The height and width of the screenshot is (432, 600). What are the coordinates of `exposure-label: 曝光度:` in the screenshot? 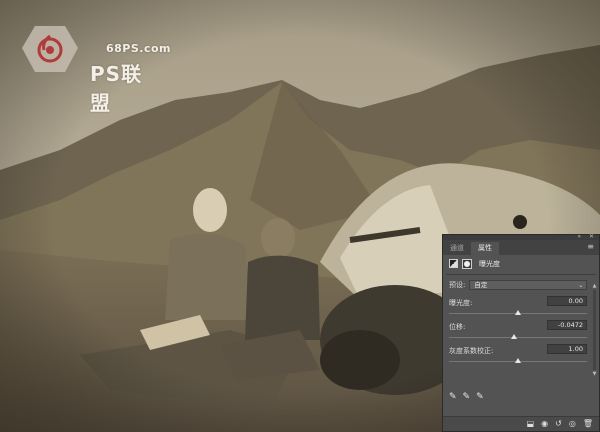 It's located at (461, 303).